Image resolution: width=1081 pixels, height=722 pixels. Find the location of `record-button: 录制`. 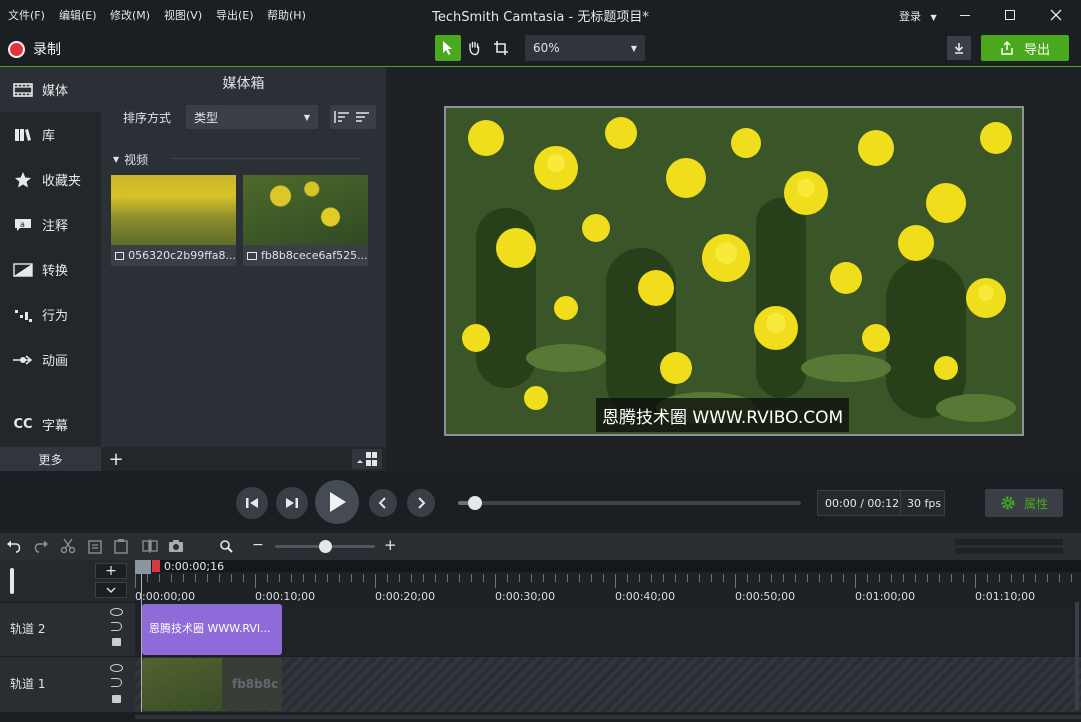

record-button: 录制 is located at coordinates (34, 49).